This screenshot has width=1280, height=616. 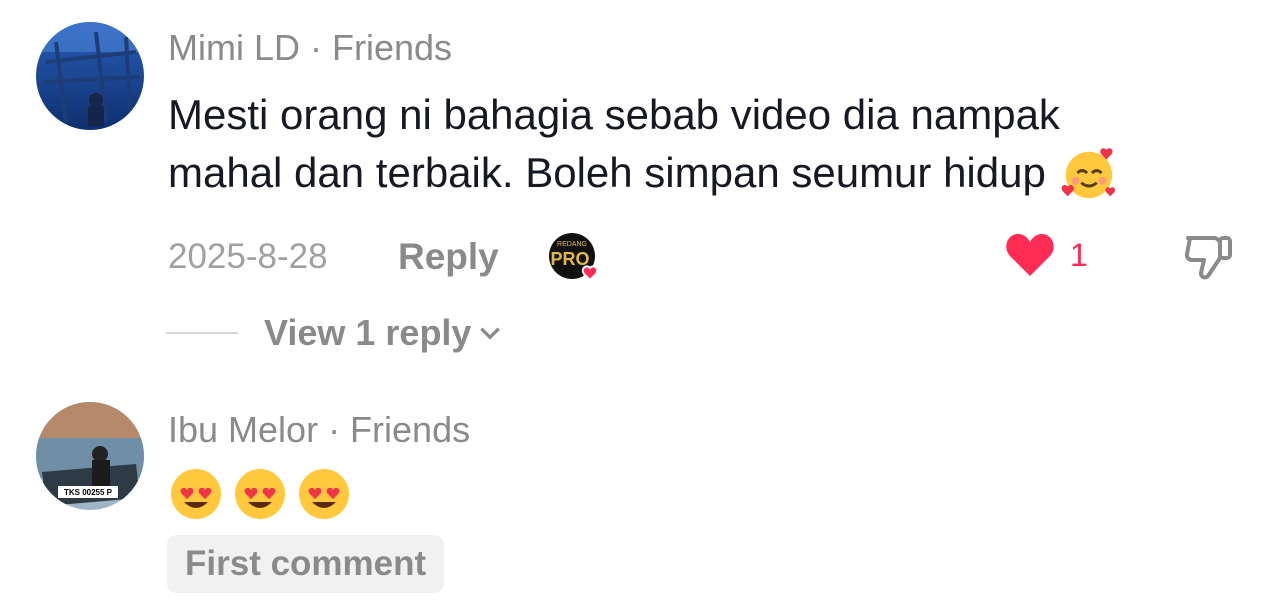 What do you see at coordinates (368, 332) in the screenshot?
I see `view-replies-label: View 1 reply` at bounding box center [368, 332].